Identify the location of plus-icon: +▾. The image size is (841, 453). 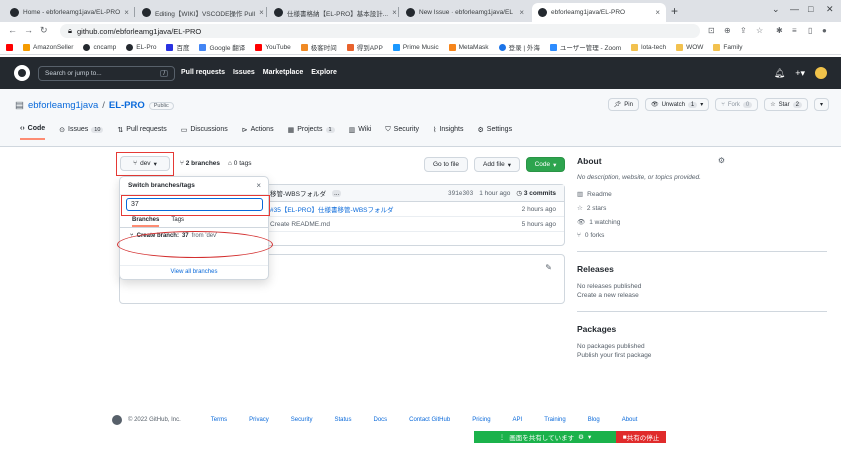
(800, 73).